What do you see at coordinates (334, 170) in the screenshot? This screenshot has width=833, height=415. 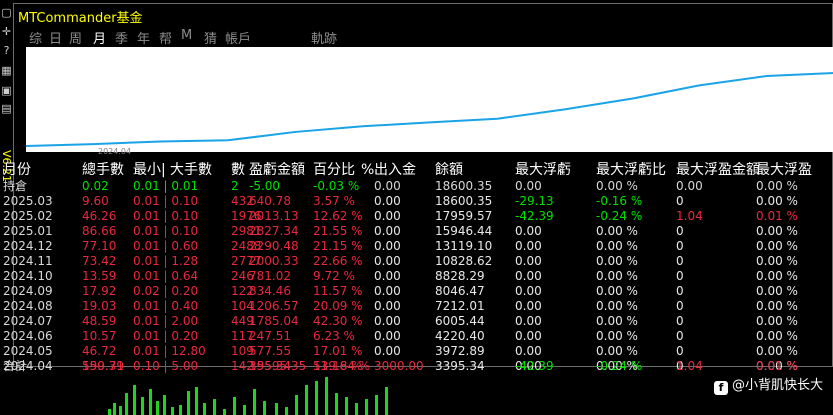 I see `column-header: 百分比` at bounding box center [334, 170].